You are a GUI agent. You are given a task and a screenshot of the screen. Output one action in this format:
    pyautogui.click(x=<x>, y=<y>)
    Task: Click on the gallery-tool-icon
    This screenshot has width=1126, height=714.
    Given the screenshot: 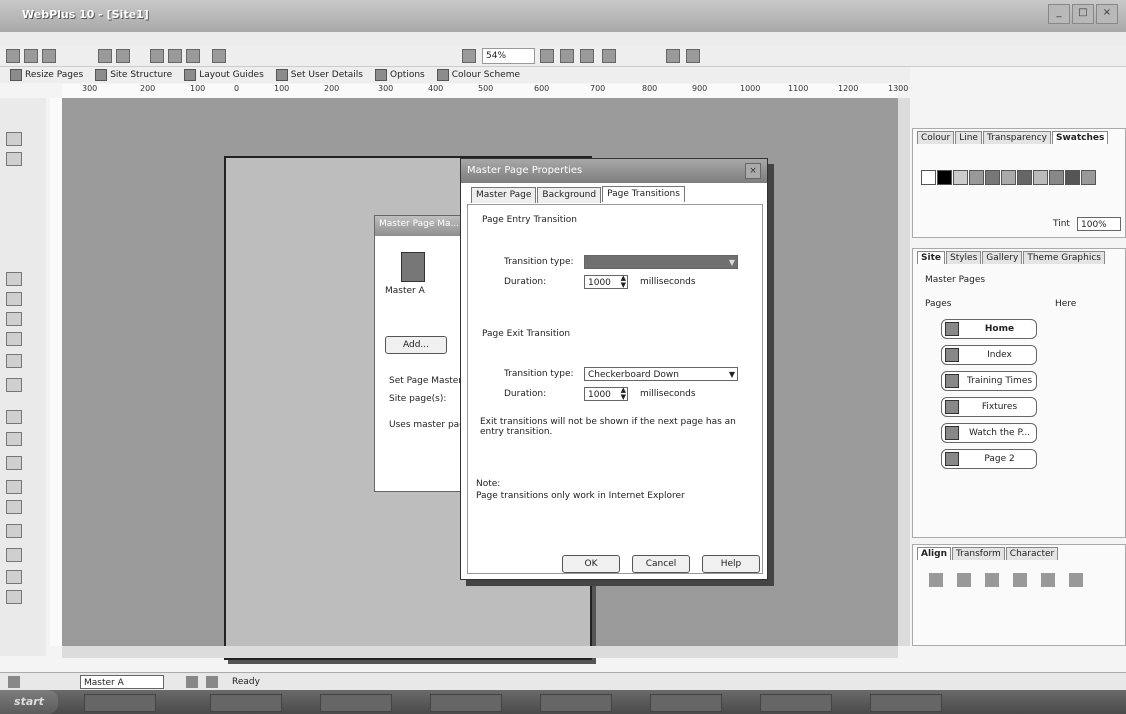 What is the action you would take?
    pyautogui.click(x=14, y=597)
    